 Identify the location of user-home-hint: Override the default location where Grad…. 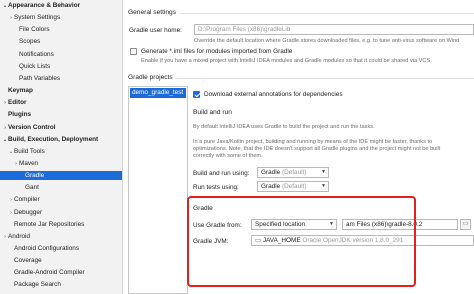
(327, 41).